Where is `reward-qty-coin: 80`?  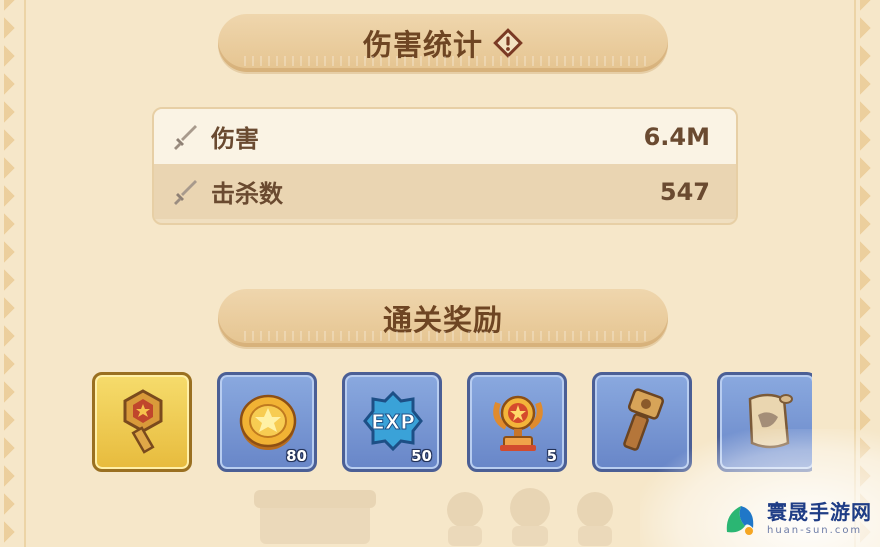 reward-qty-coin: 80 is located at coordinates (296, 456).